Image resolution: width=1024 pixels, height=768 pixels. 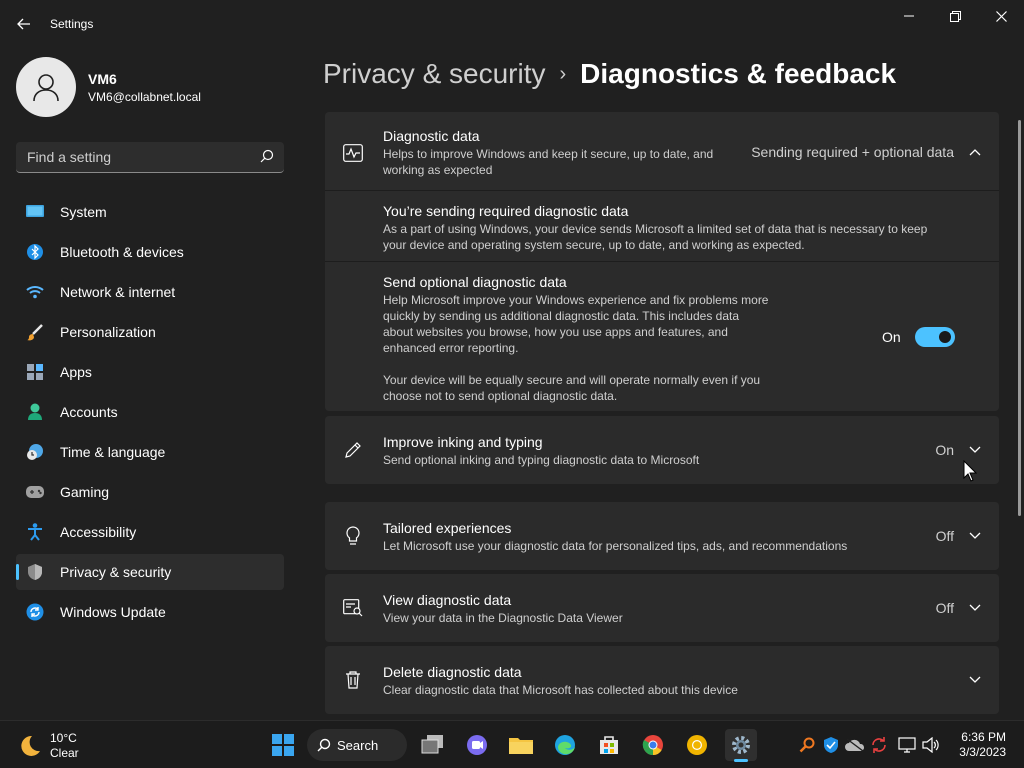 I want to click on folder-icon, so click(x=521, y=746).